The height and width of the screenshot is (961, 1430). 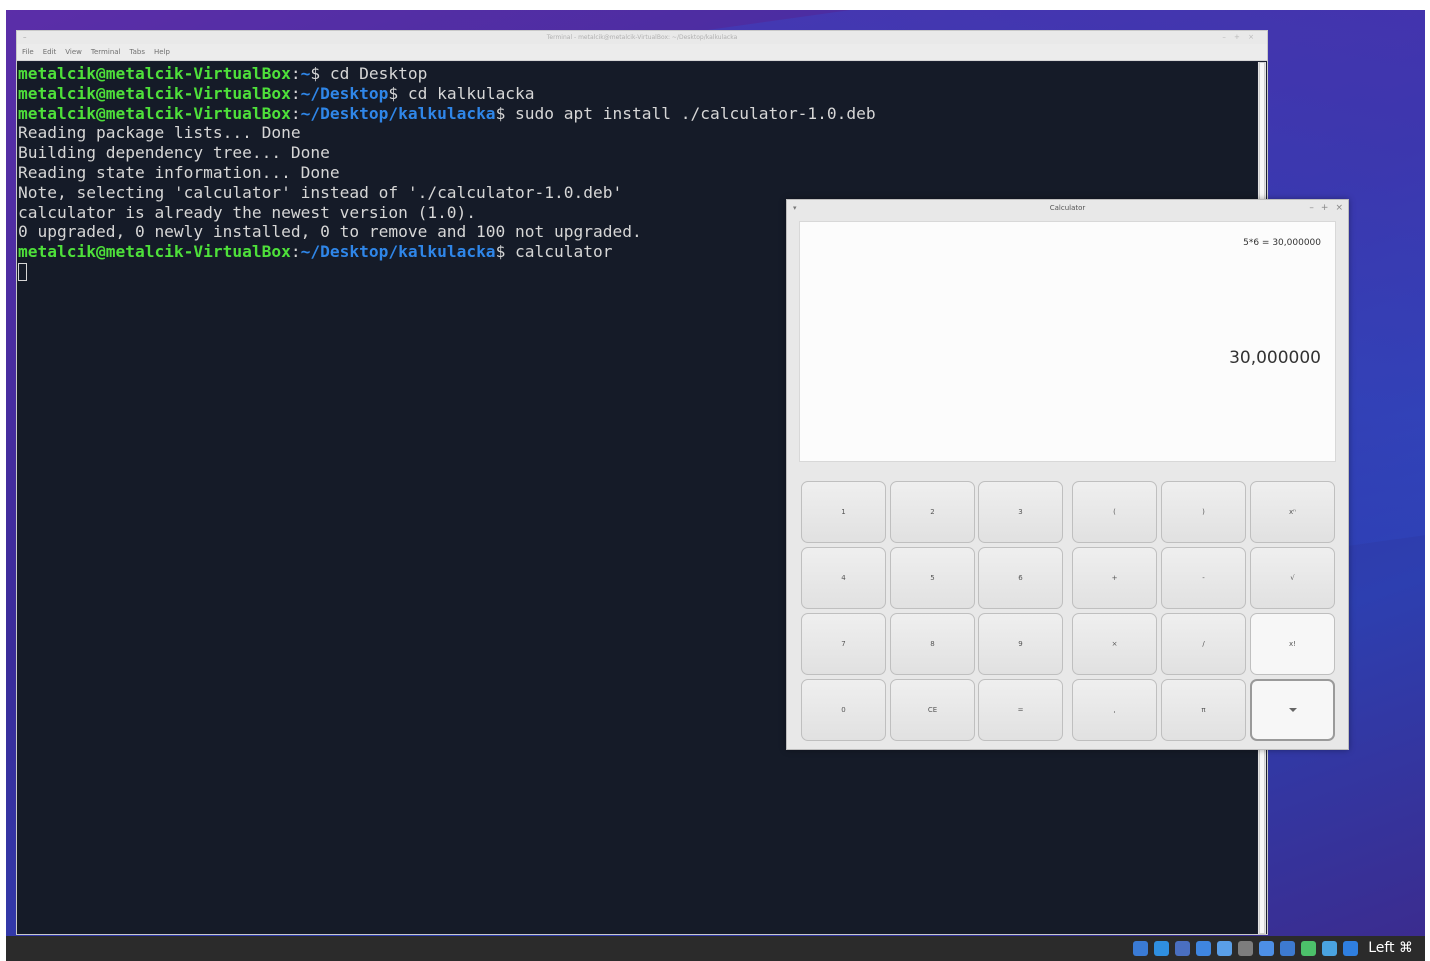 I want to click on command-text: calculator, so click(x=559, y=252).